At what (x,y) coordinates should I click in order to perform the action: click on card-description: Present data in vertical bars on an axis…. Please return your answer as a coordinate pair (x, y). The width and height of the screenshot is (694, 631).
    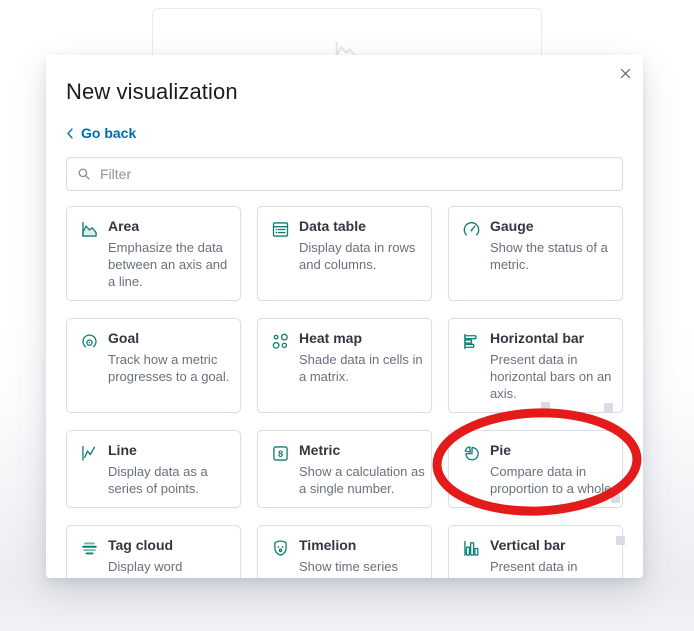
    Looking at the image, I should click on (543, 568).